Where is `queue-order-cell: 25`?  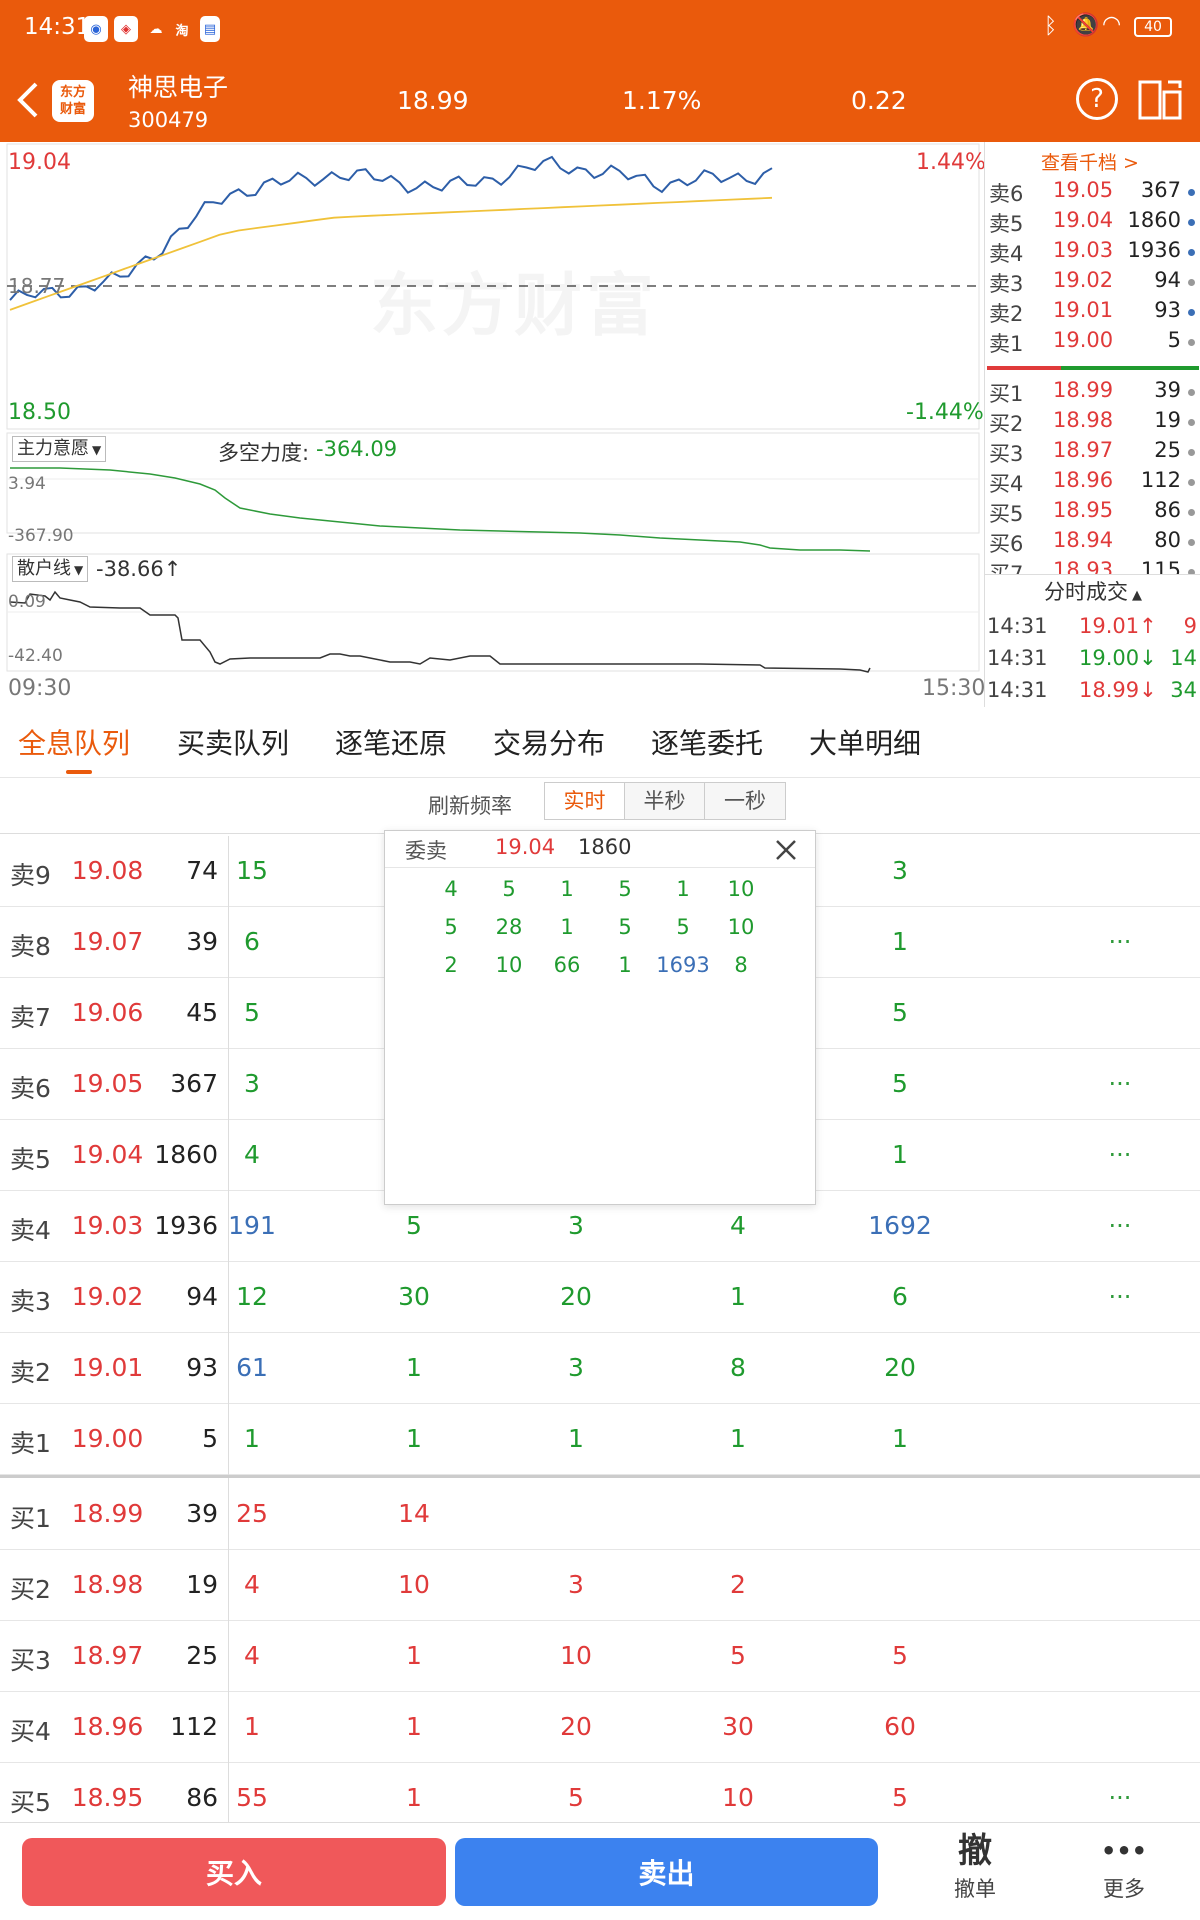
queue-order-cell: 25 is located at coordinates (252, 1513).